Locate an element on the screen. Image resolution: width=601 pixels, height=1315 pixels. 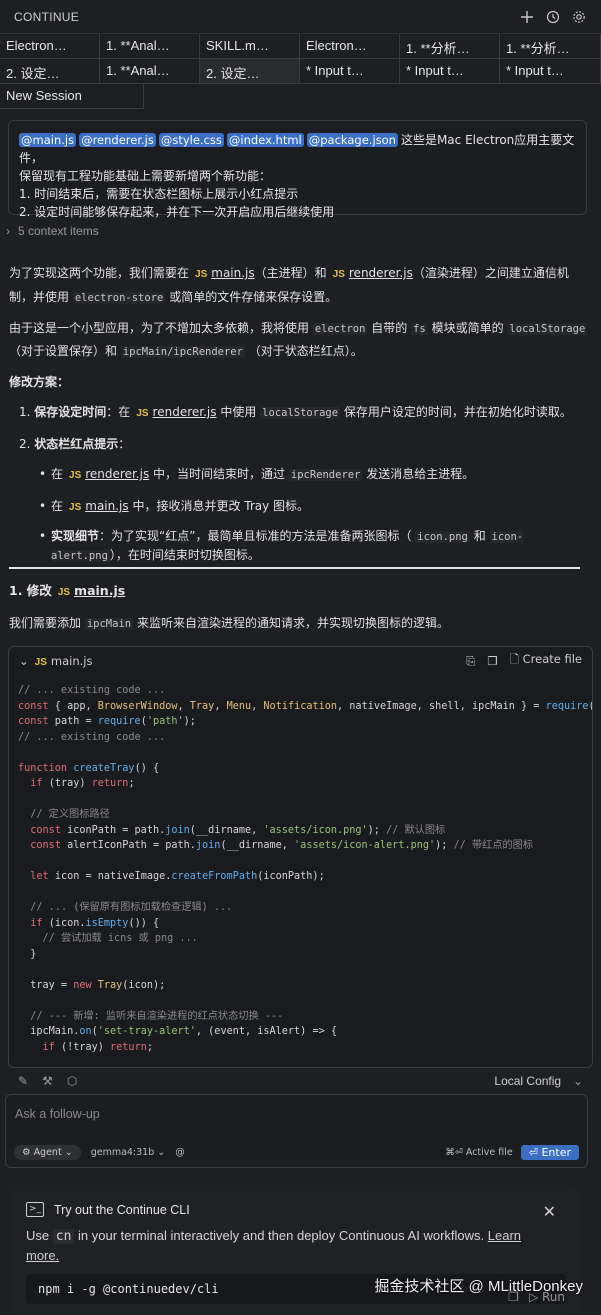
agent-mode-selector: ⚙ Agent ⌄ is located at coordinates (47, 1152).